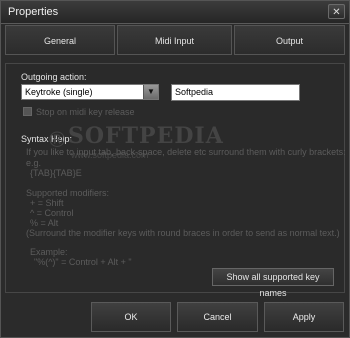 The image size is (350, 338). What do you see at coordinates (235, 92) in the screenshot?
I see `keystroke-input: Softpedia` at bounding box center [235, 92].